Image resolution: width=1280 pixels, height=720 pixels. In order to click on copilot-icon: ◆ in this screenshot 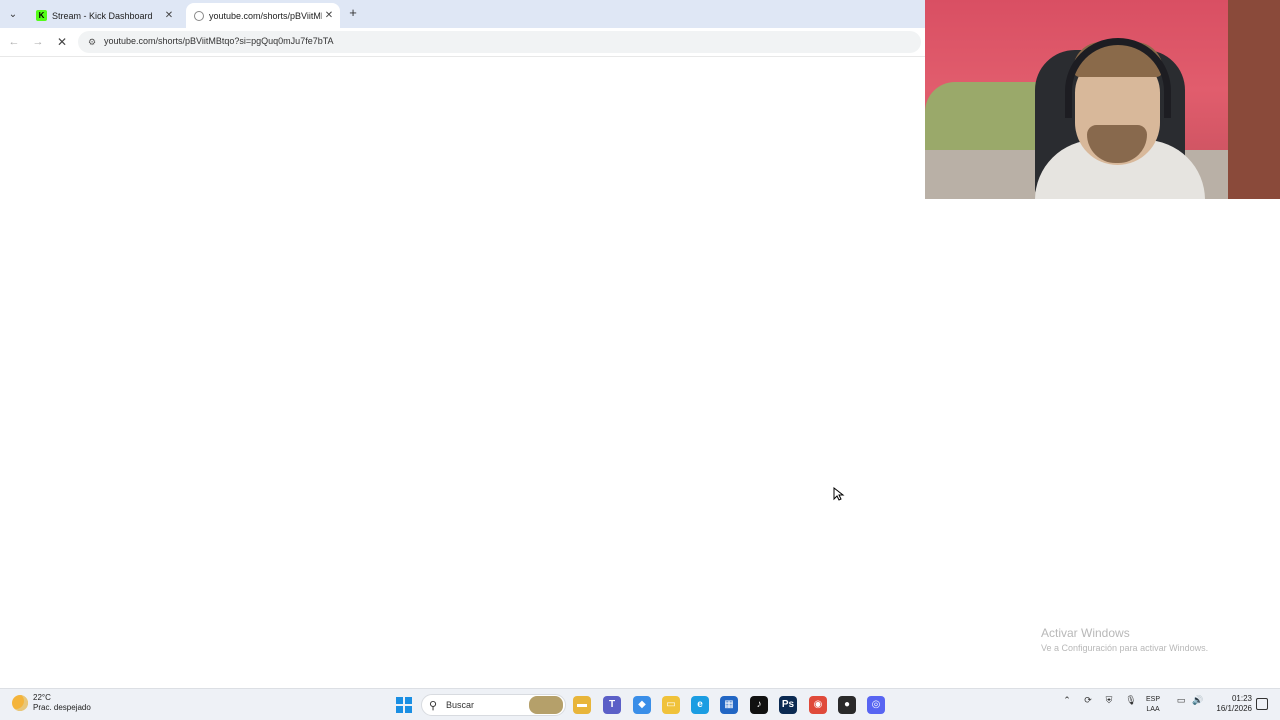, I will do `click(642, 705)`.